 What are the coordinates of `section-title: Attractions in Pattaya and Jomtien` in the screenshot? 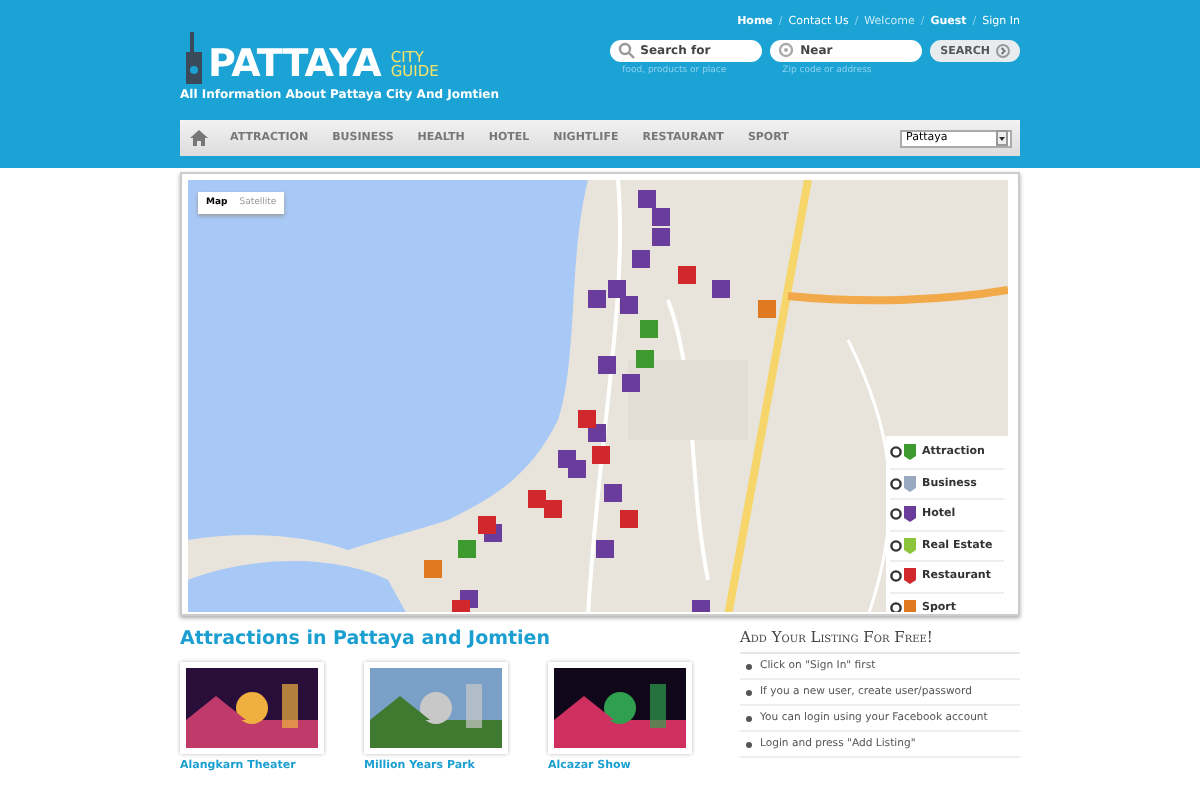 It's located at (366, 639).